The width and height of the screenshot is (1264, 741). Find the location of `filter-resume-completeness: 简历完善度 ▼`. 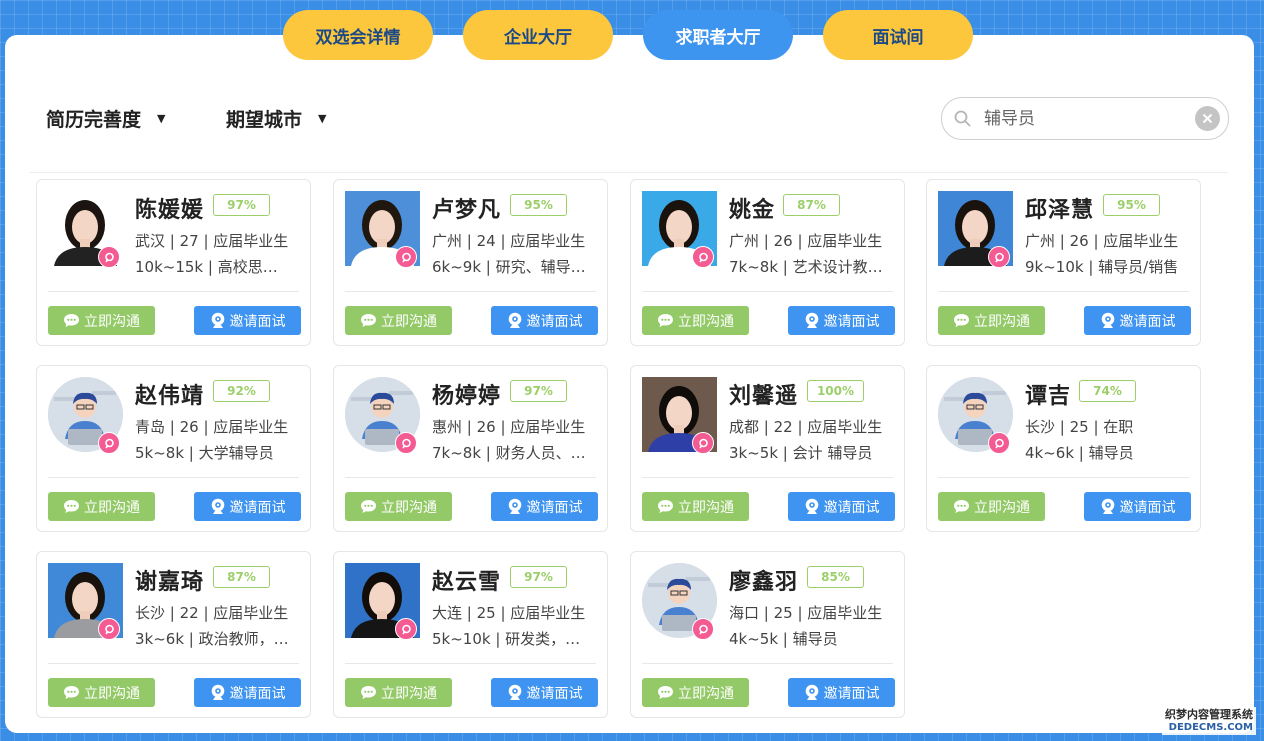

filter-resume-completeness: 简历完善度 ▼ is located at coordinates (105, 118).